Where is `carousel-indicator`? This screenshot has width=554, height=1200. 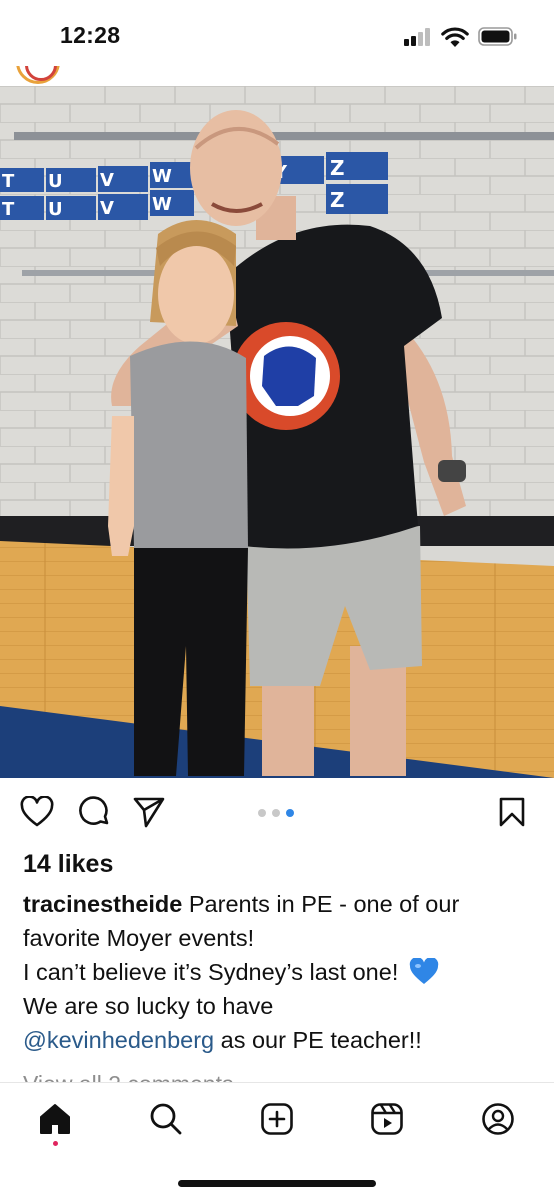 carousel-indicator is located at coordinates (278, 814).